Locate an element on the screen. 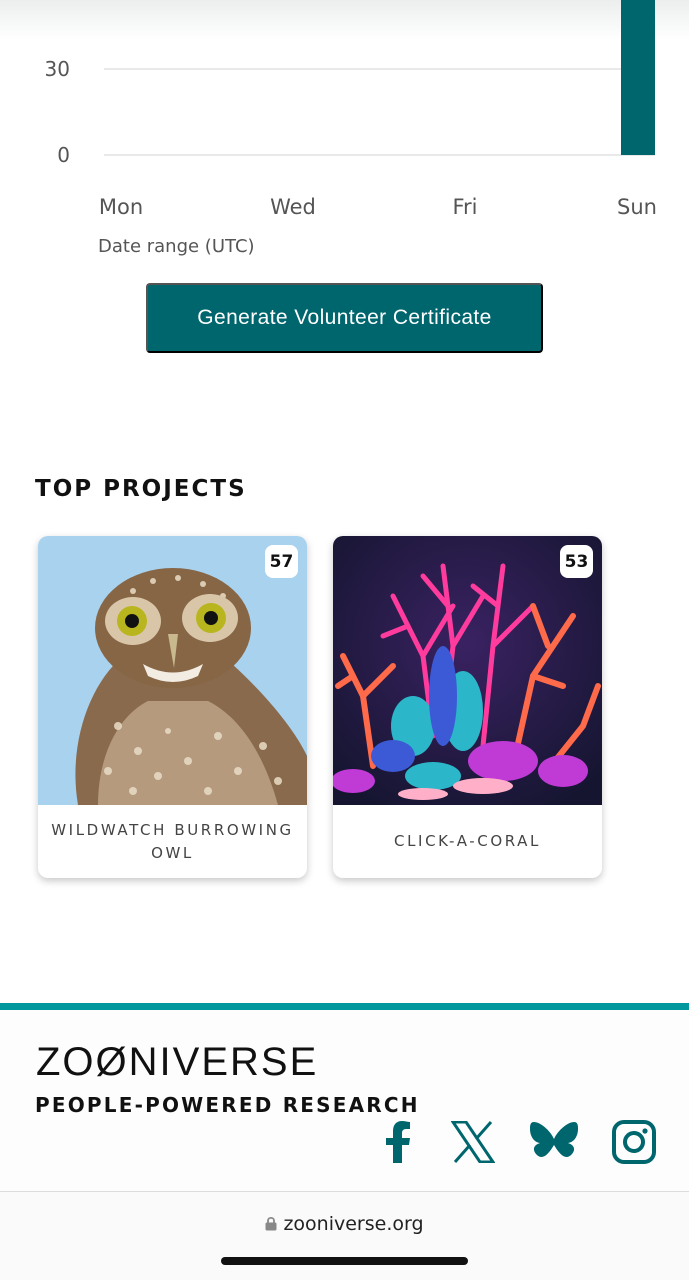 The image size is (689, 1280). project-card-burrowing-owl: 57 WILDWATCH BURROWING OWL is located at coordinates (172, 707).